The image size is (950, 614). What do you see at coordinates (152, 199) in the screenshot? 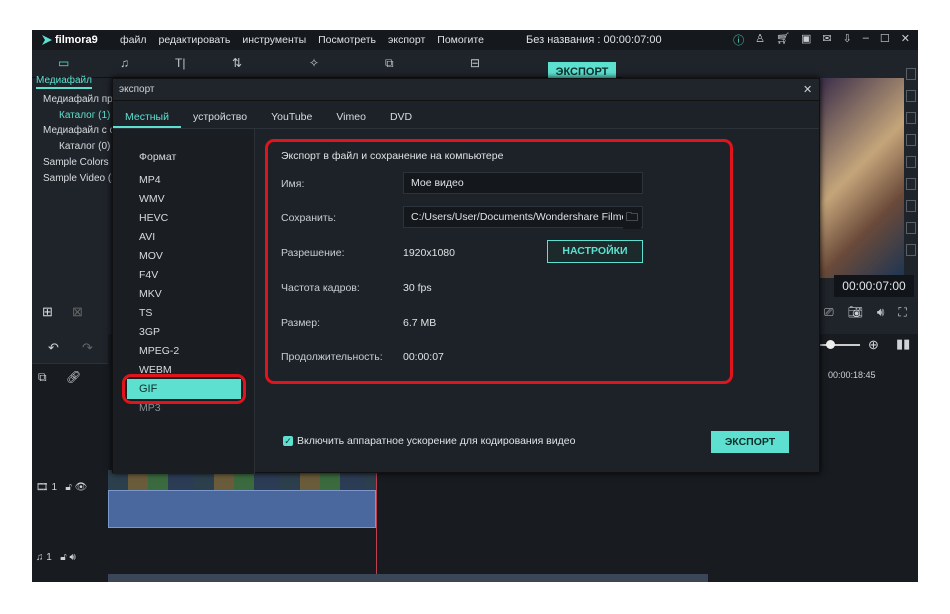
I see `format-wmv: WMV` at bounding box center [152, 199].